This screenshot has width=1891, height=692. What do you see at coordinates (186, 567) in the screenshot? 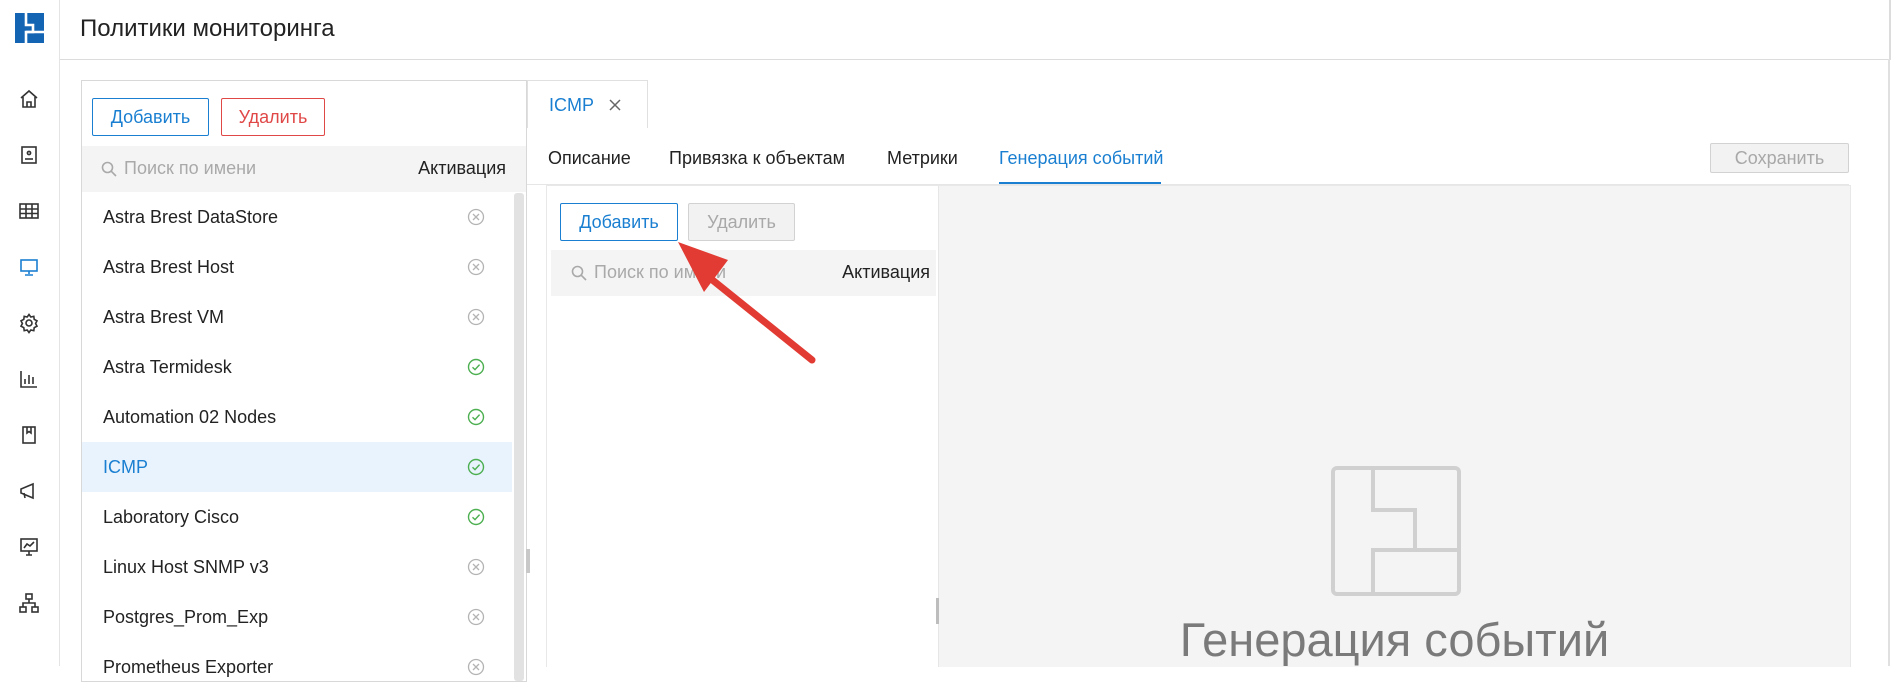
I see `policy-name: Linux Host SNMP v3` at bounding box center [186, 567].